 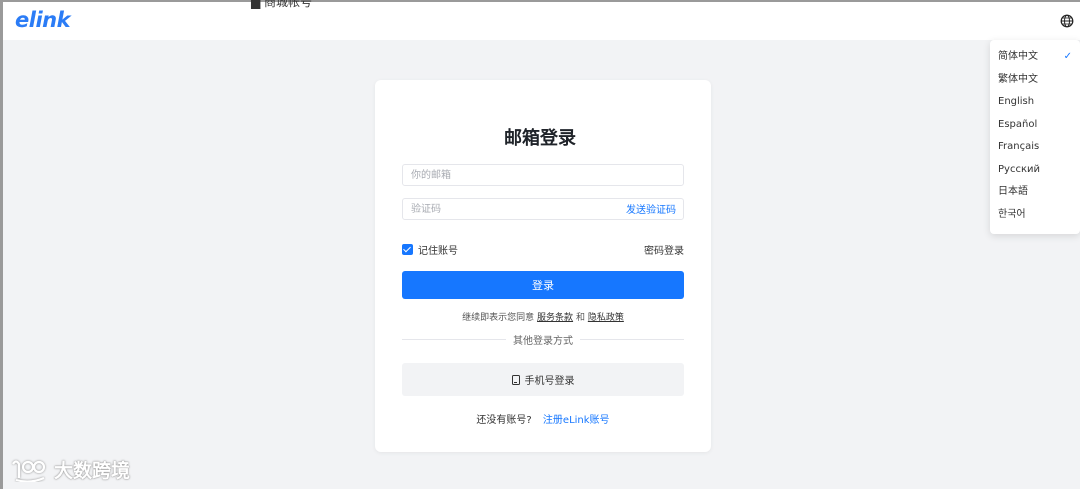 I want to click on language-option-ko: 한국어, so click(x=1035, y=215).